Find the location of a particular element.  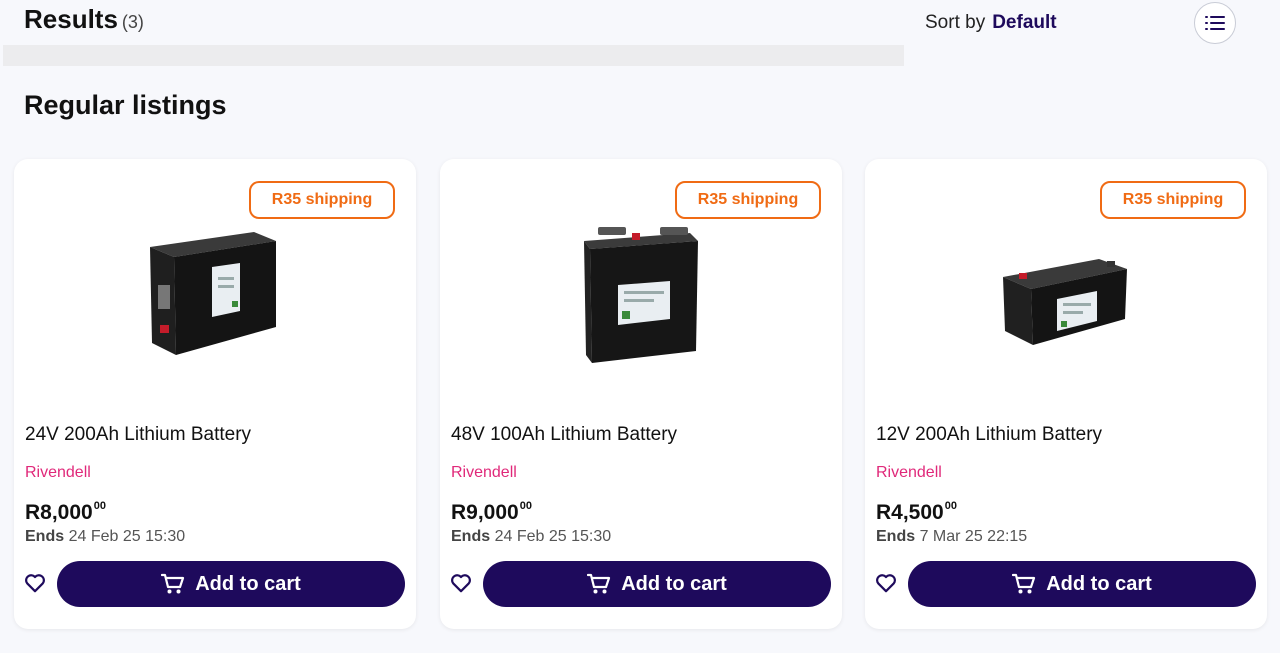

listing-title: 24V 200Ah Lithium Battery is located at coordinates (138, 435).